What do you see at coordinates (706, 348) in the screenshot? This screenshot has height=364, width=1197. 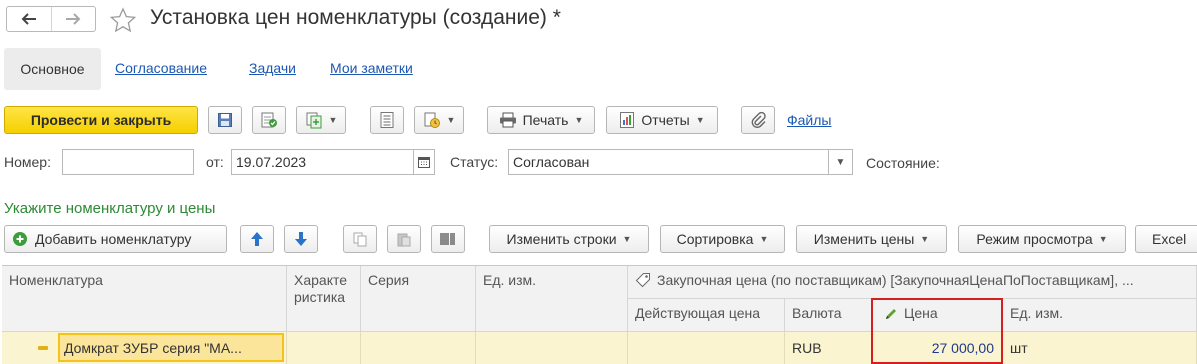 I see `cell-current-price` at bounding box center [706, 348].